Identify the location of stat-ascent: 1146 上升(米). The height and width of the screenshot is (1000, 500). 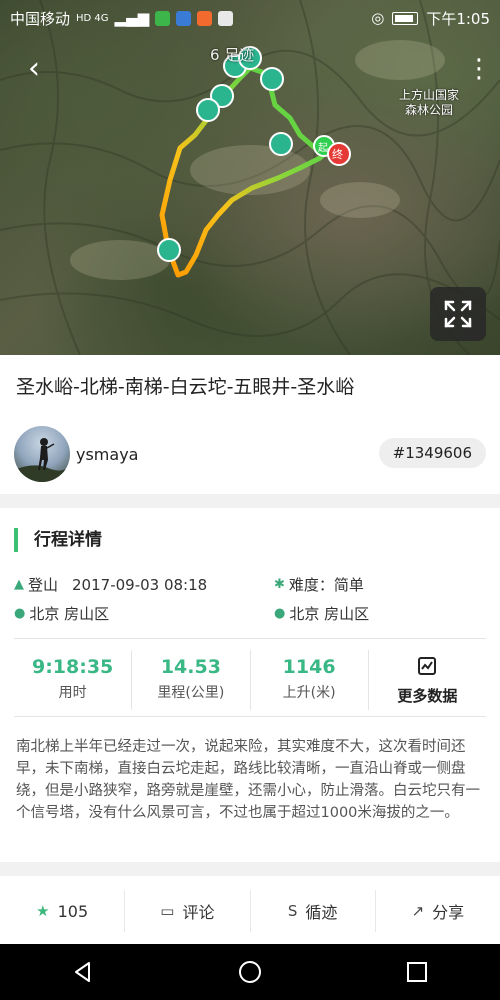
(310, 680).